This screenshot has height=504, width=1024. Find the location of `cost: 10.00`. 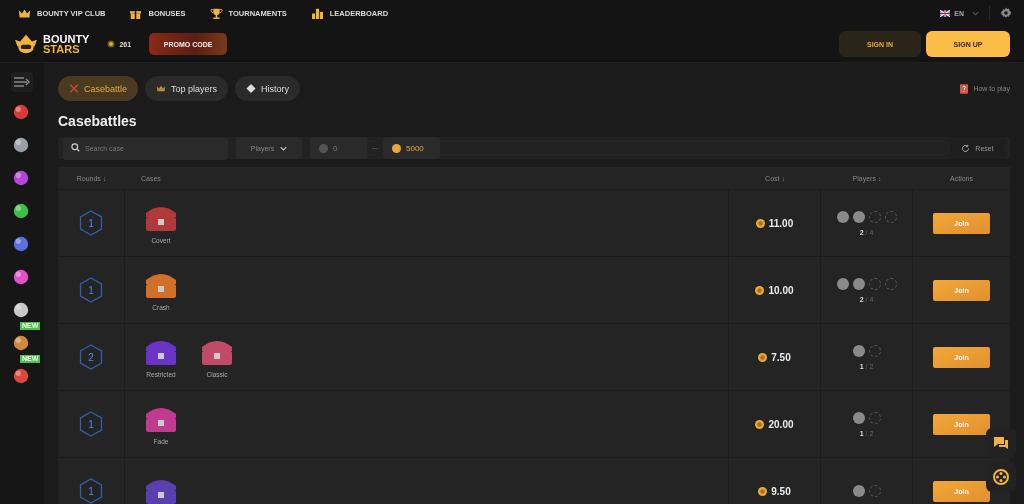

cost: 10.00 is located at coordinates (774, 290).